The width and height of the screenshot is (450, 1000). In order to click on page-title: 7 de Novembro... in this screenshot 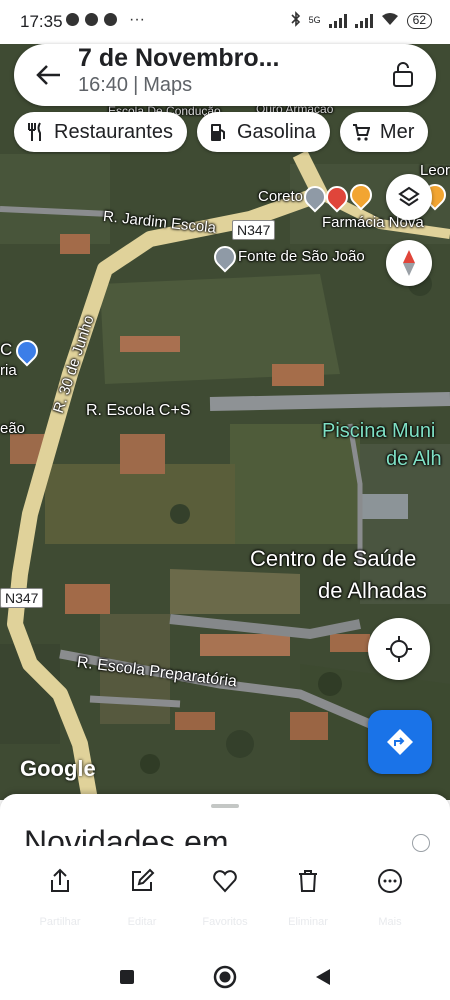, I will do `click(179, 58)`.